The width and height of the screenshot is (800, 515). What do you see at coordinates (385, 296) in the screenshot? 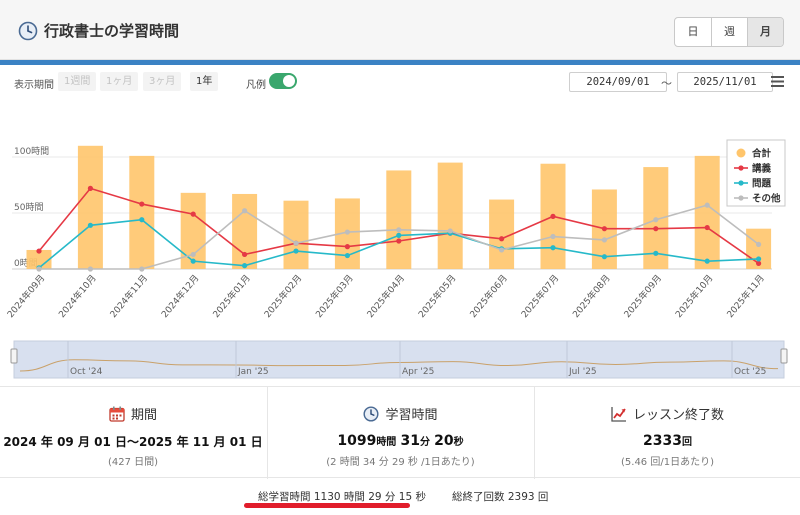
I see `x-tick-label: 2025年04月` at bounding box center [385, 296].